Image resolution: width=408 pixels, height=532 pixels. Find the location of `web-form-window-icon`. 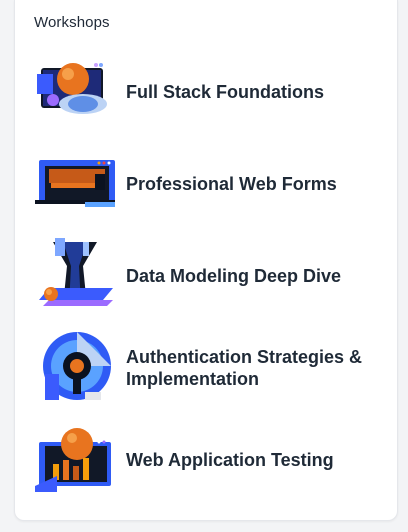

web-form-window-icon is located at coordinates (75, 184).